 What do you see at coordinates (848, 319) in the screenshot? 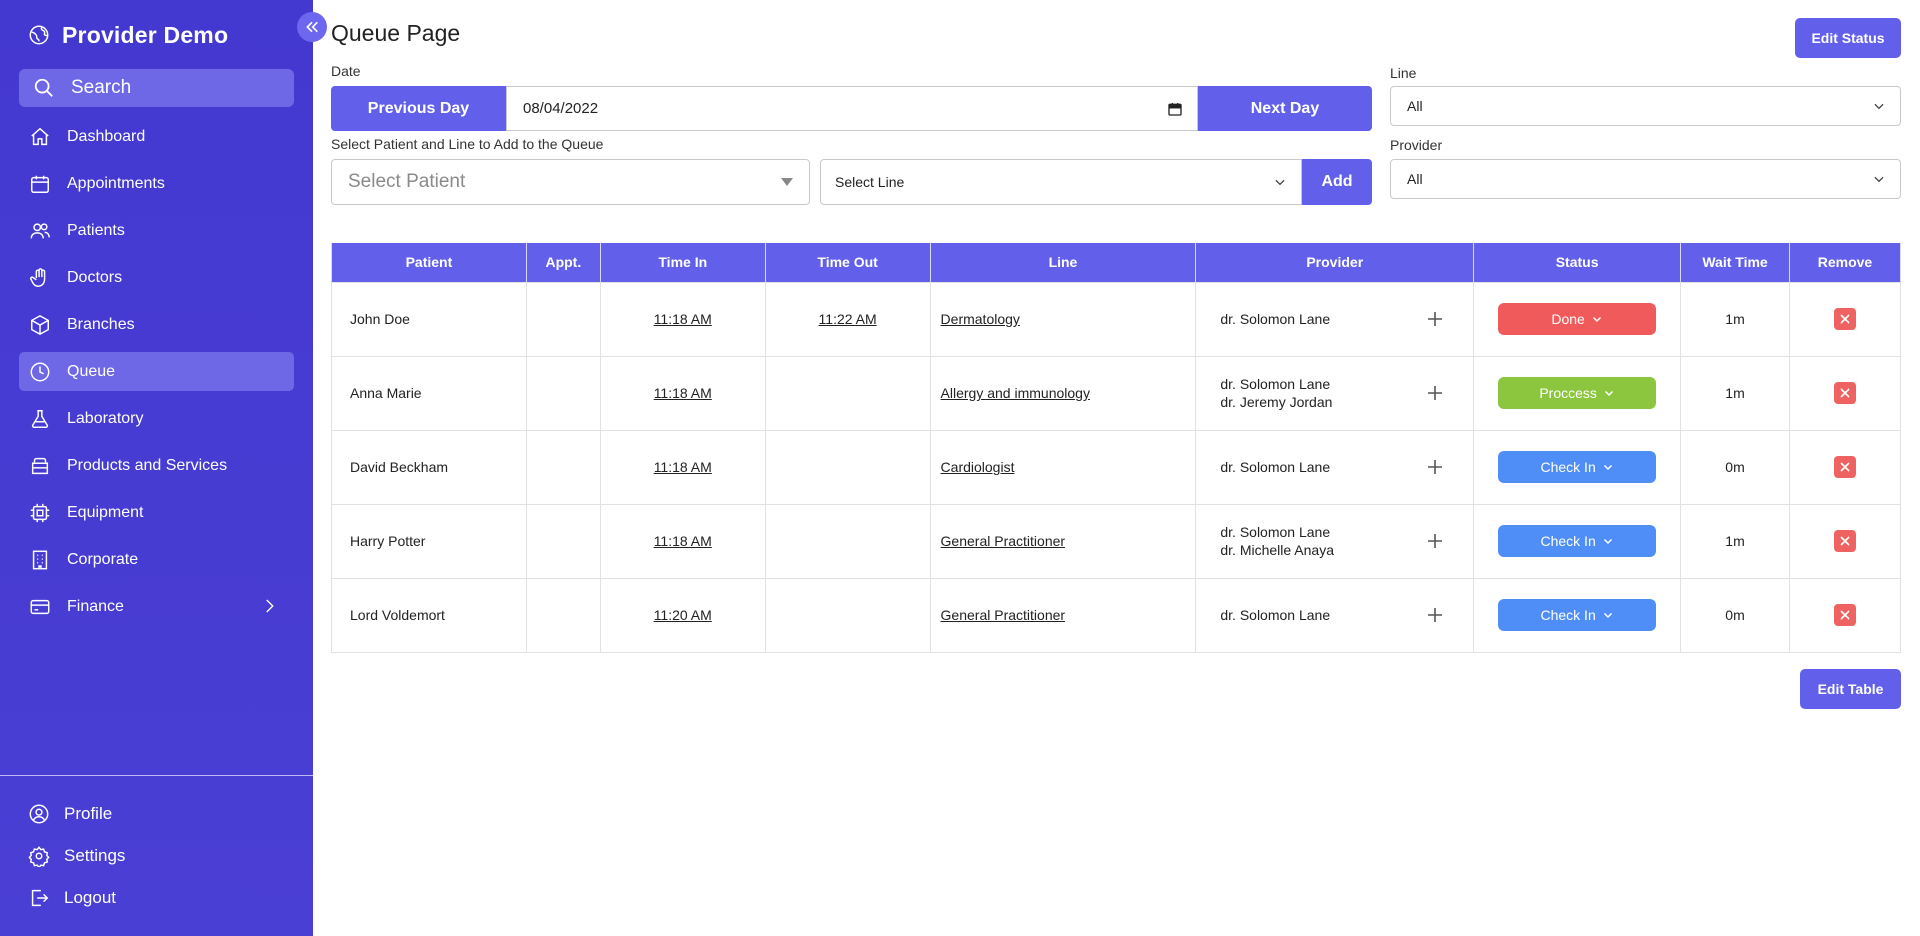
I see `time-out-link: 11:22 AM` at bounding box center [848, 319].